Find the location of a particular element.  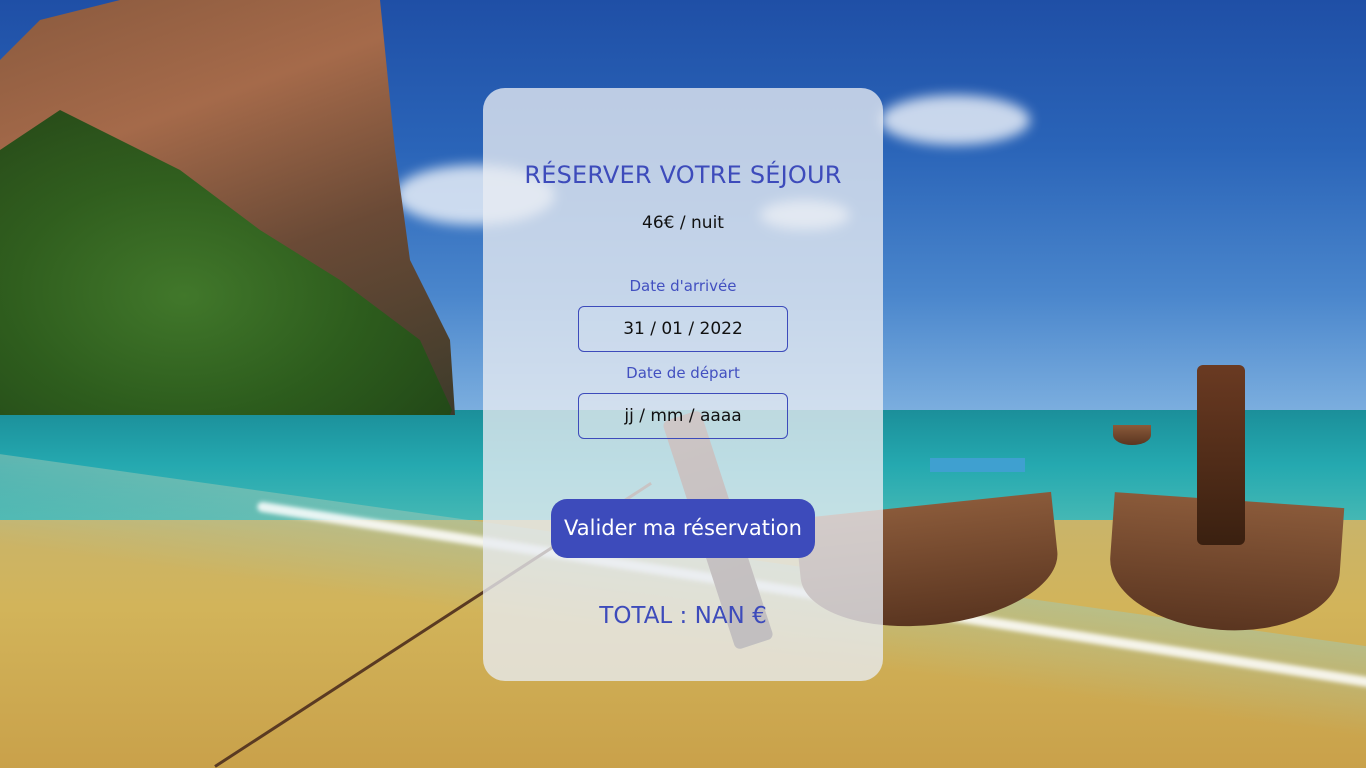

distant-boat is located at coordinates (1132, 435).